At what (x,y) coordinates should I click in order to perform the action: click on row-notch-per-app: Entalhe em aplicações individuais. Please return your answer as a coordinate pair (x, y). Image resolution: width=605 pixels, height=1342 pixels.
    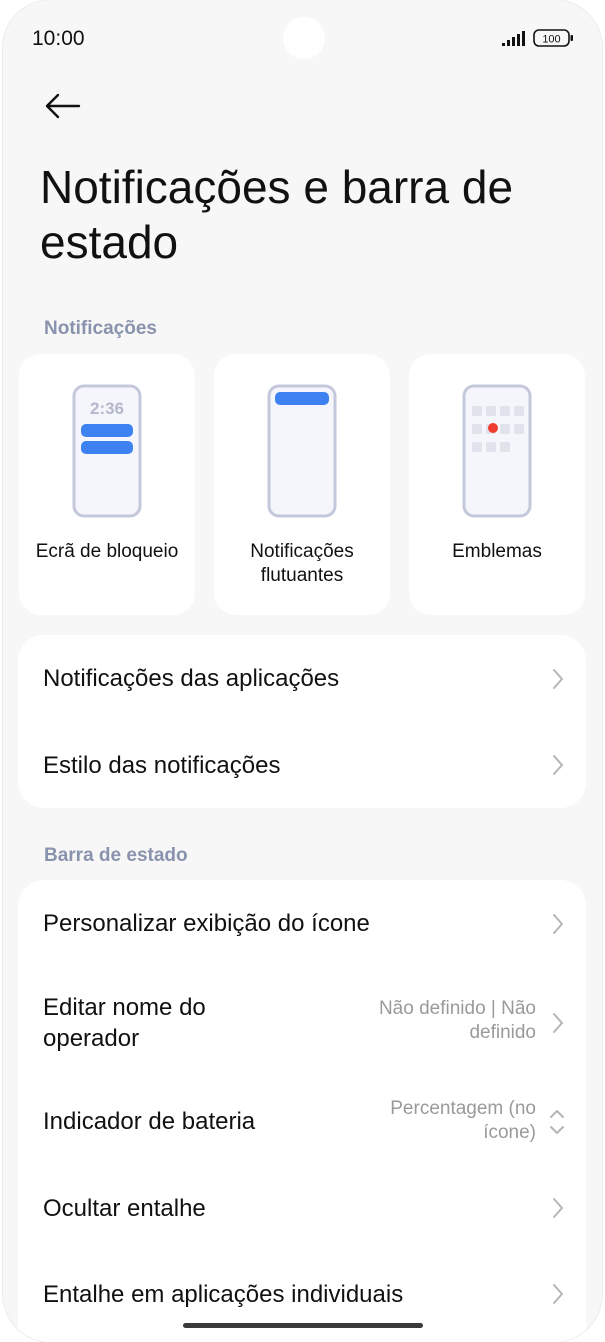
    Looking at the image, I should click on (302, 1298).